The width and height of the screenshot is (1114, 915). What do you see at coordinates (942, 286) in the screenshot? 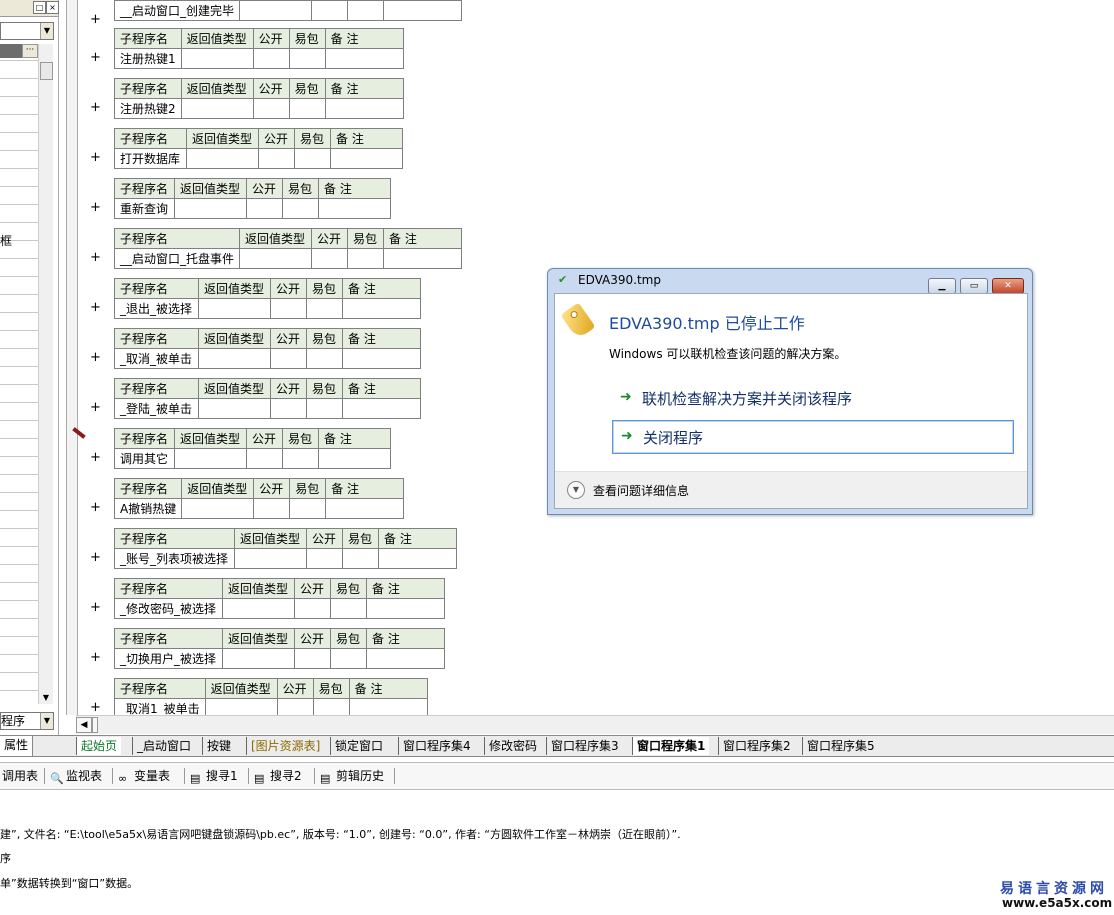
I see `minimize-button: ▁` at bounding box center [942, 286].